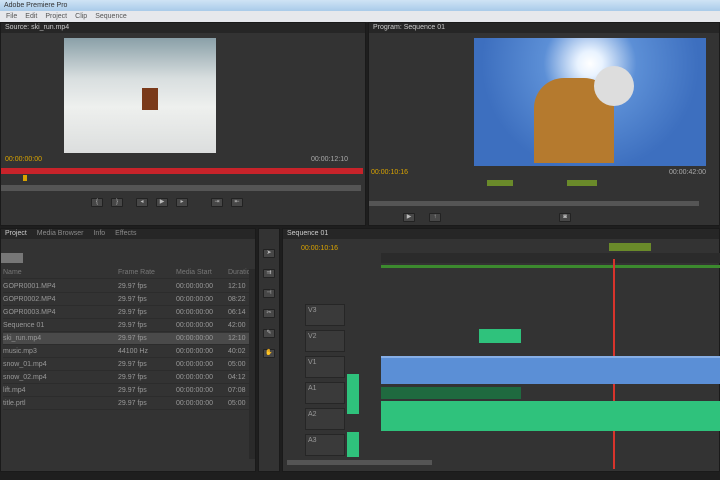  I want to click on tab-sequence: Sequence 01, so click(307, 234).